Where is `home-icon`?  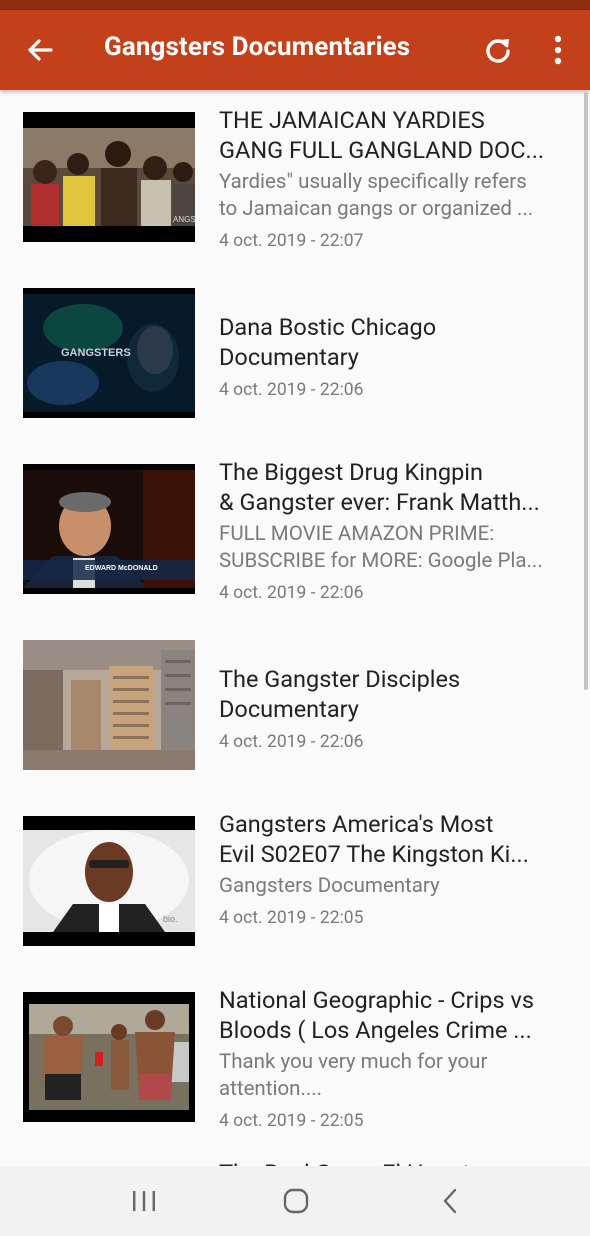 home-icon is located at coordinates (296, 1201).